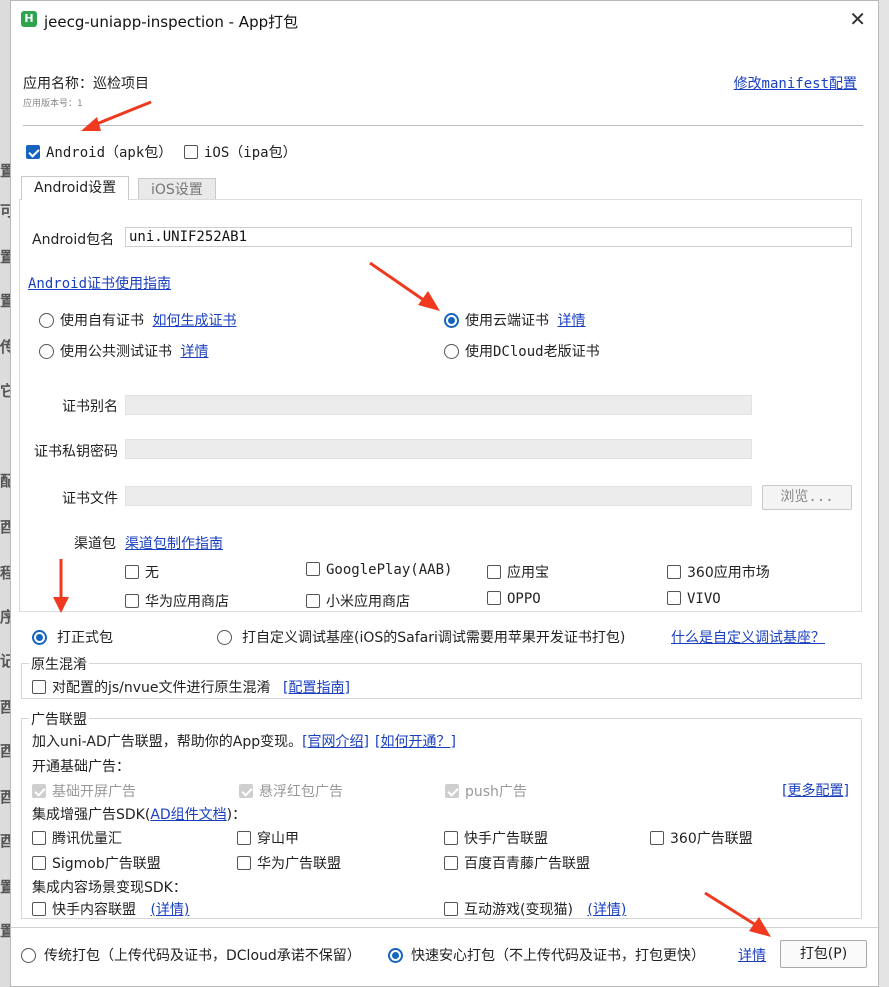 Image resolution: width=889 pixels, height=987 pixels. I want to click on channel-option-yingyongbao: 应用宝, so click(518, 572).